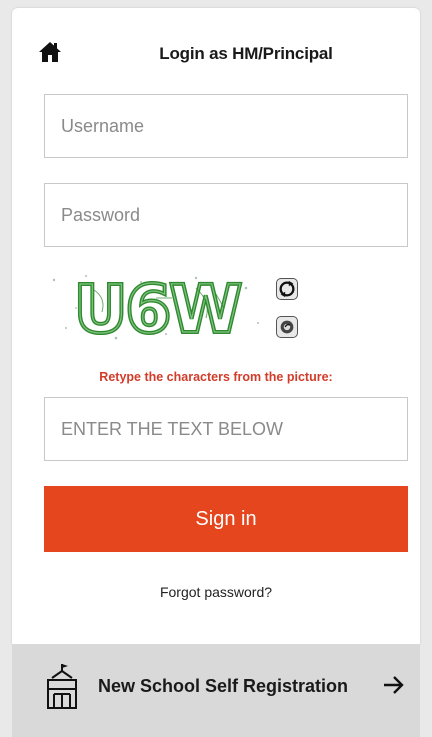 This screenshot has width=432, height=737. I want to click on password-input, so click(226, 215).